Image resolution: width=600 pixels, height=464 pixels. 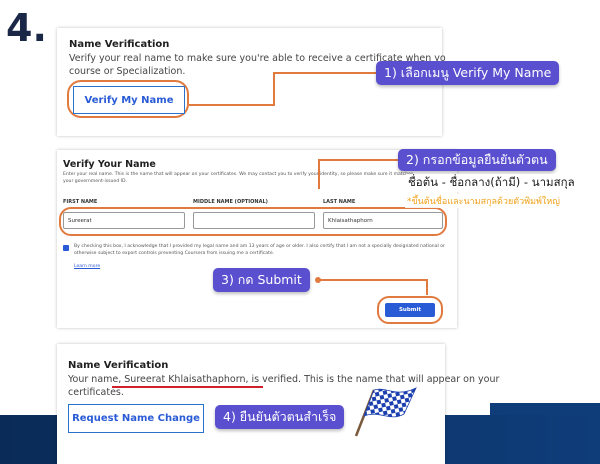 What do you see at coordinates (211, 379) in the screenshot?
I see `verified-name: Sureerat Khlaisathaphorn, is verified` at bounding box center [211, 379].